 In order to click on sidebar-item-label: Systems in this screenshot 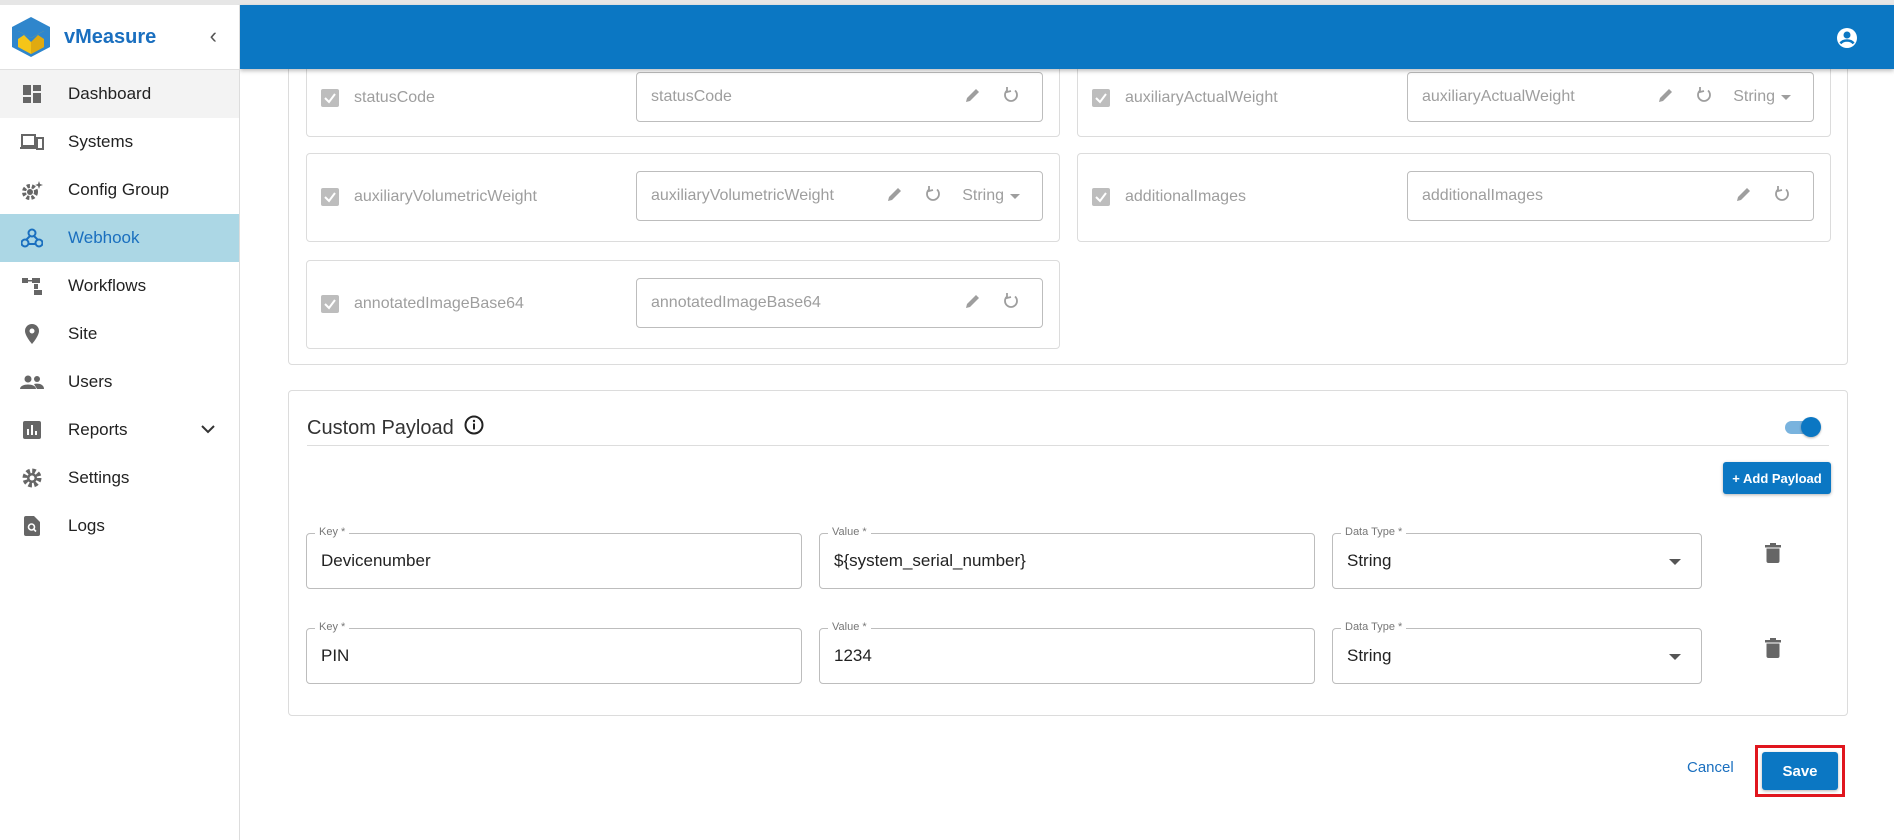, I will do `click(101, 141)`.